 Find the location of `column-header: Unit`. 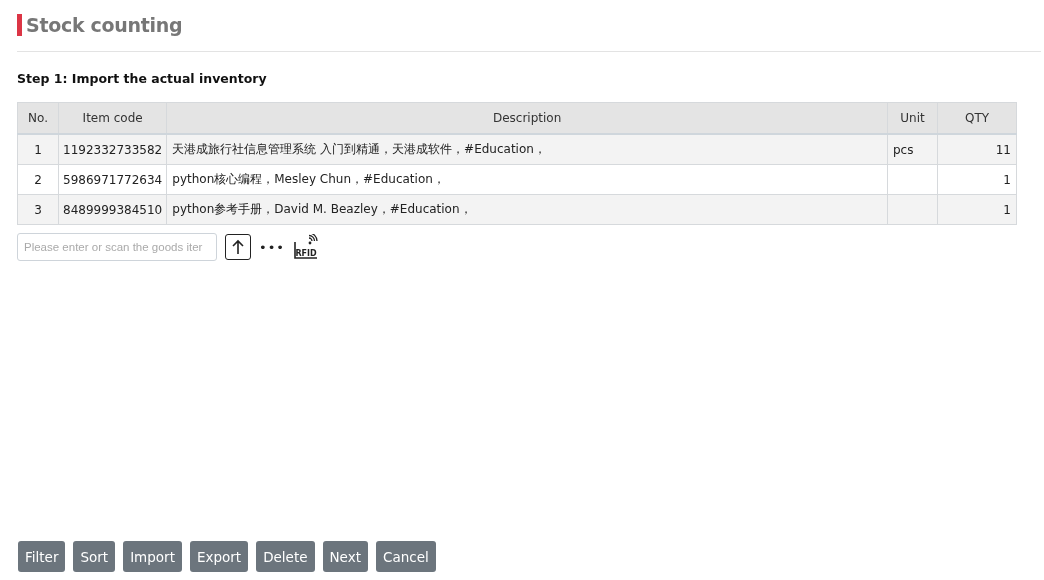

column-header: Unit is located at coordinates (912, 118).